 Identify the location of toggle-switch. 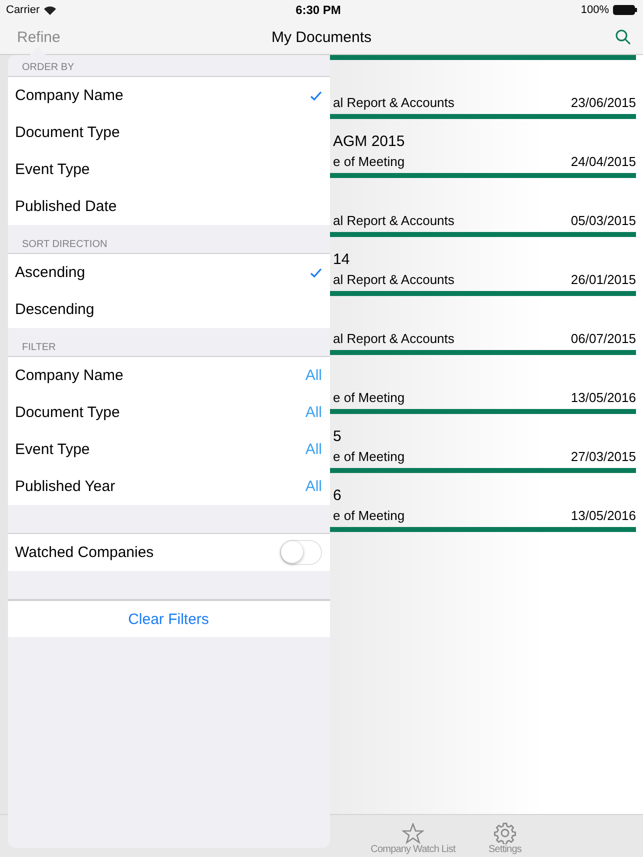
(301, 552).